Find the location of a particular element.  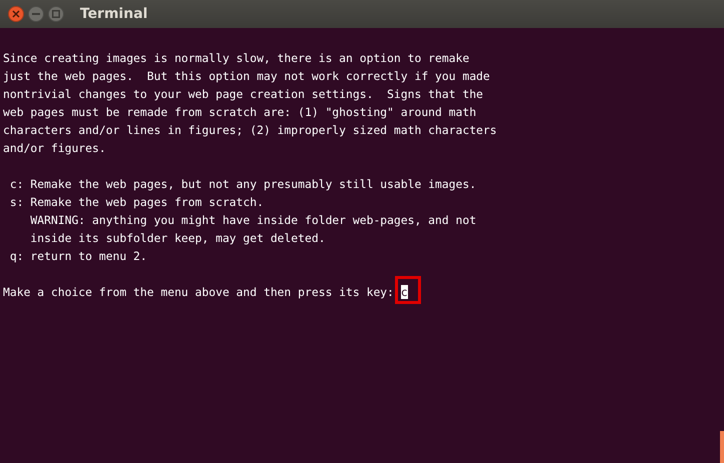

terminal-line: web pages must be remade from scratch are: (1) "ghosting" around math is located at coordinates (240, 112).